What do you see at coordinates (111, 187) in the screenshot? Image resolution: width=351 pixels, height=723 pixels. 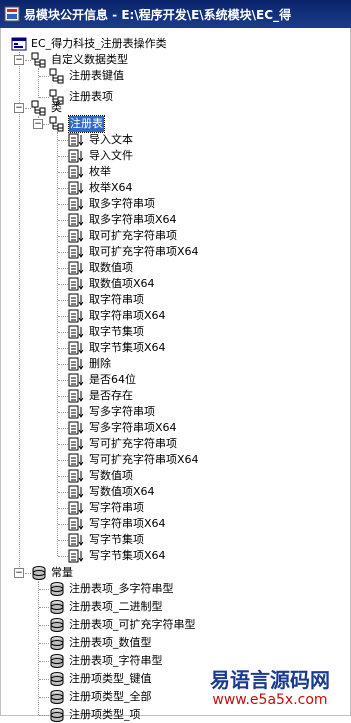 I see `tree-item-label: 枚举X64` at bounding box center [111, 187].